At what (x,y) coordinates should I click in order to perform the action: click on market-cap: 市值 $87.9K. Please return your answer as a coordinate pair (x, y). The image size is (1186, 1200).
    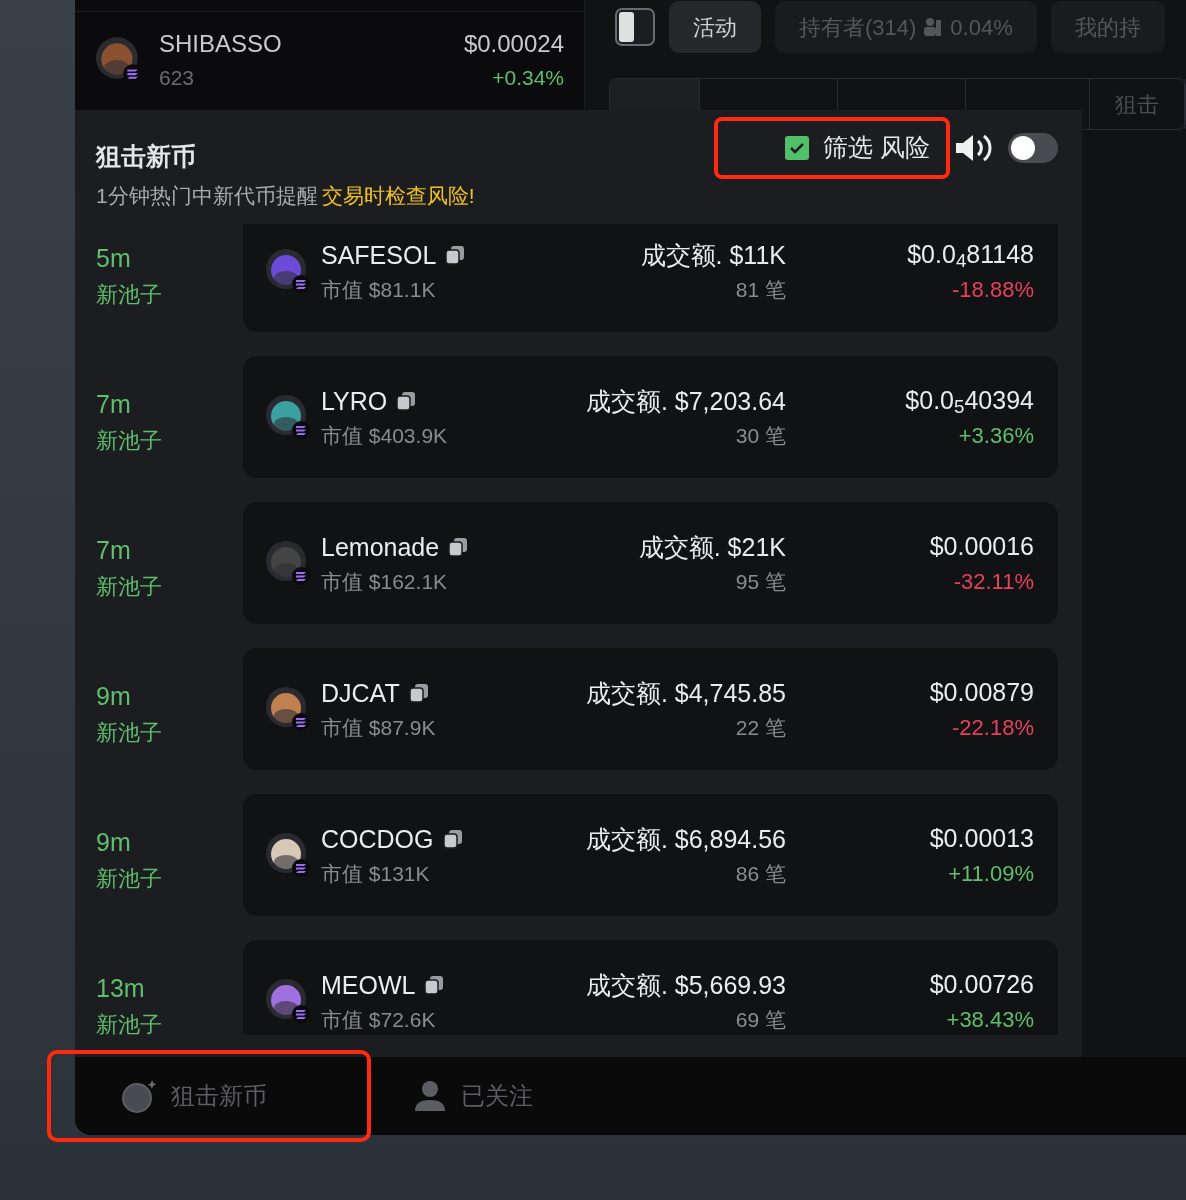
    Looking at the image, I should click on (379, 728).